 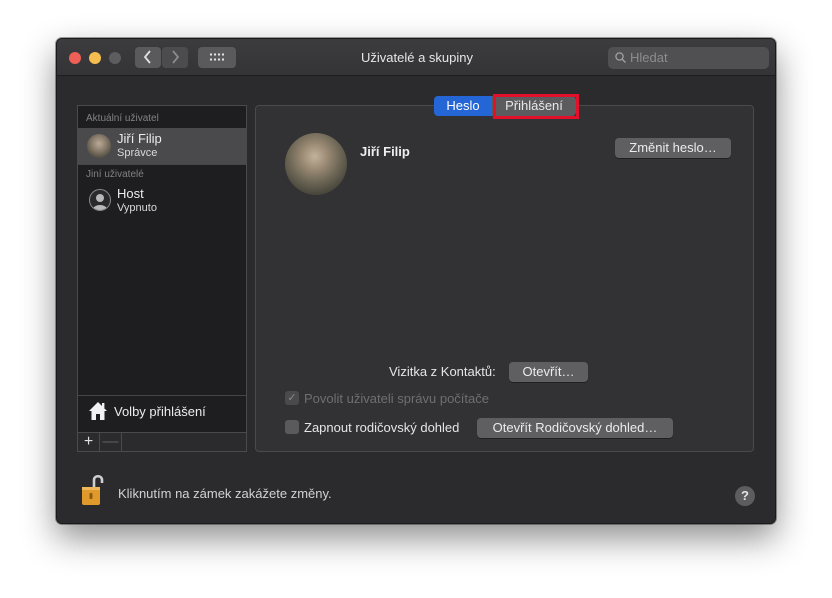 I want to click on chevron-right-icon, so click(x=176, y=57).